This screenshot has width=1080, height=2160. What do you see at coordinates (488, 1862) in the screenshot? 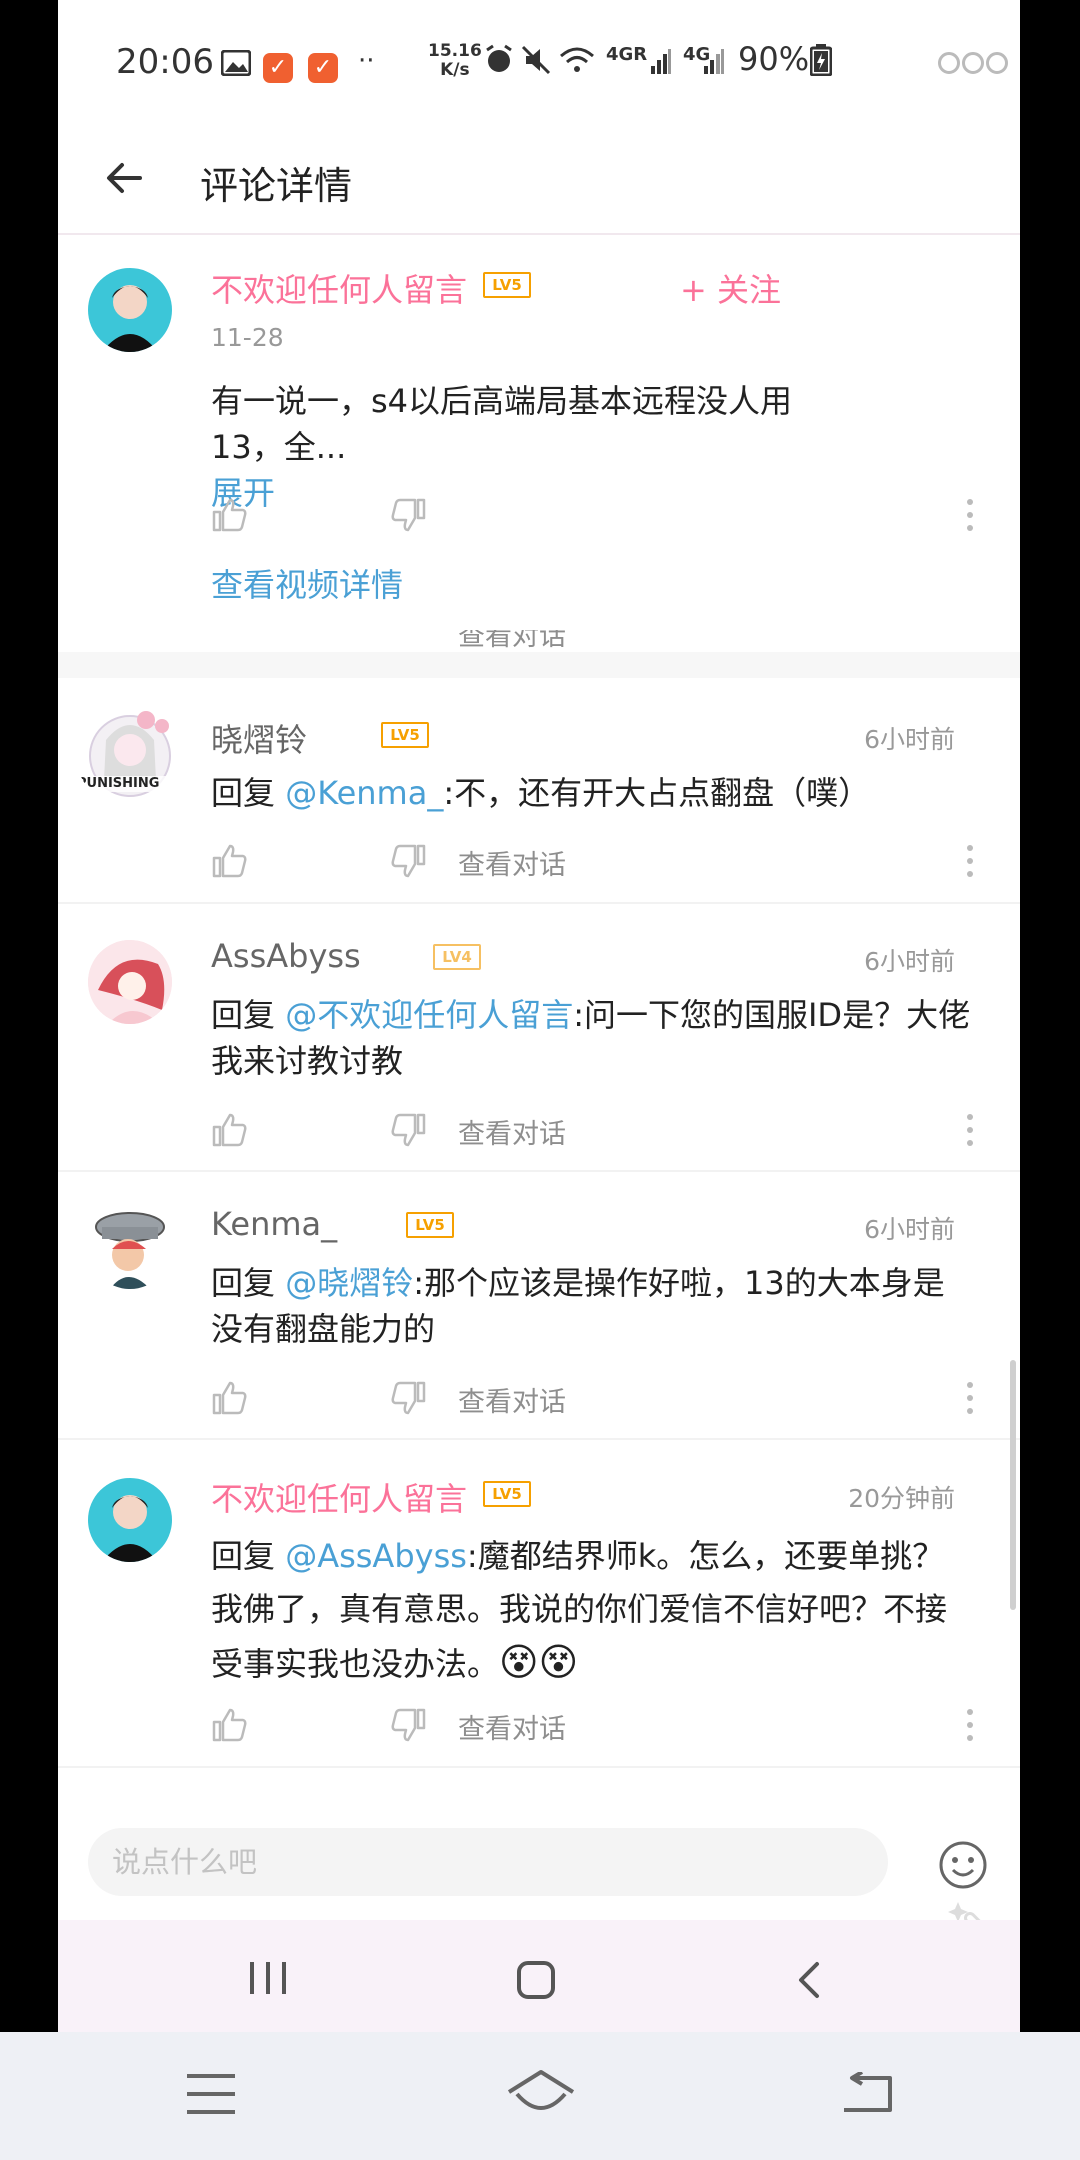
I see `comment-input: 说点什么吧` at bounding box center [488, 1862].